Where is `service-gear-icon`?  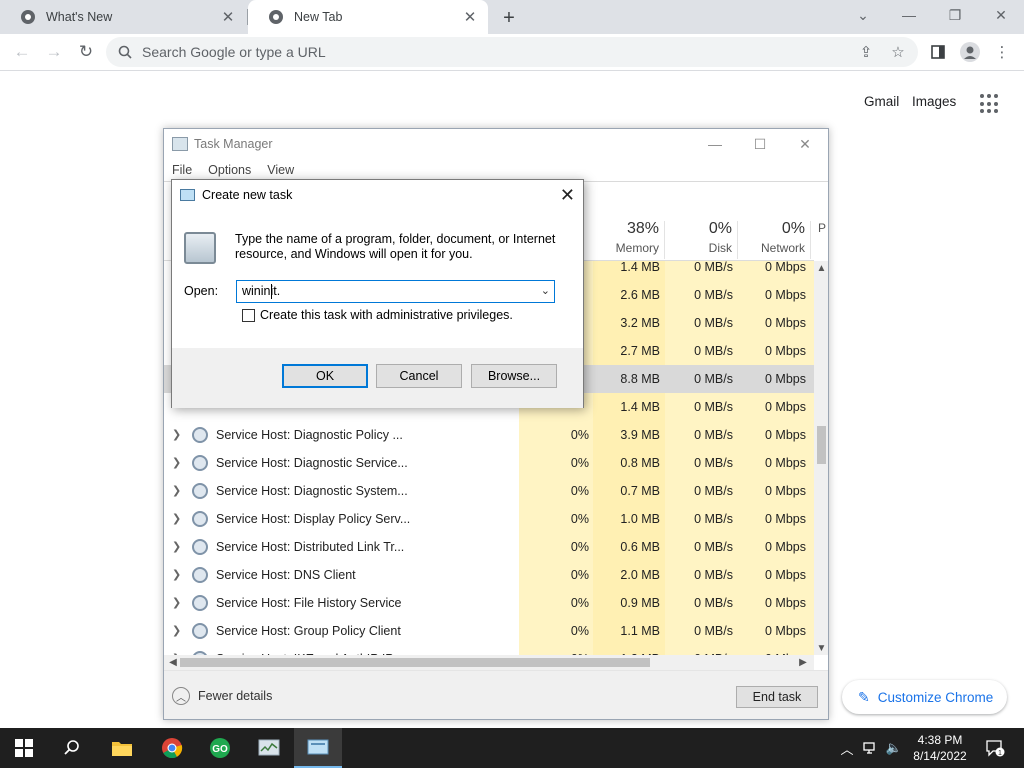 service-gear-icon is located at coordinates (200, 547).